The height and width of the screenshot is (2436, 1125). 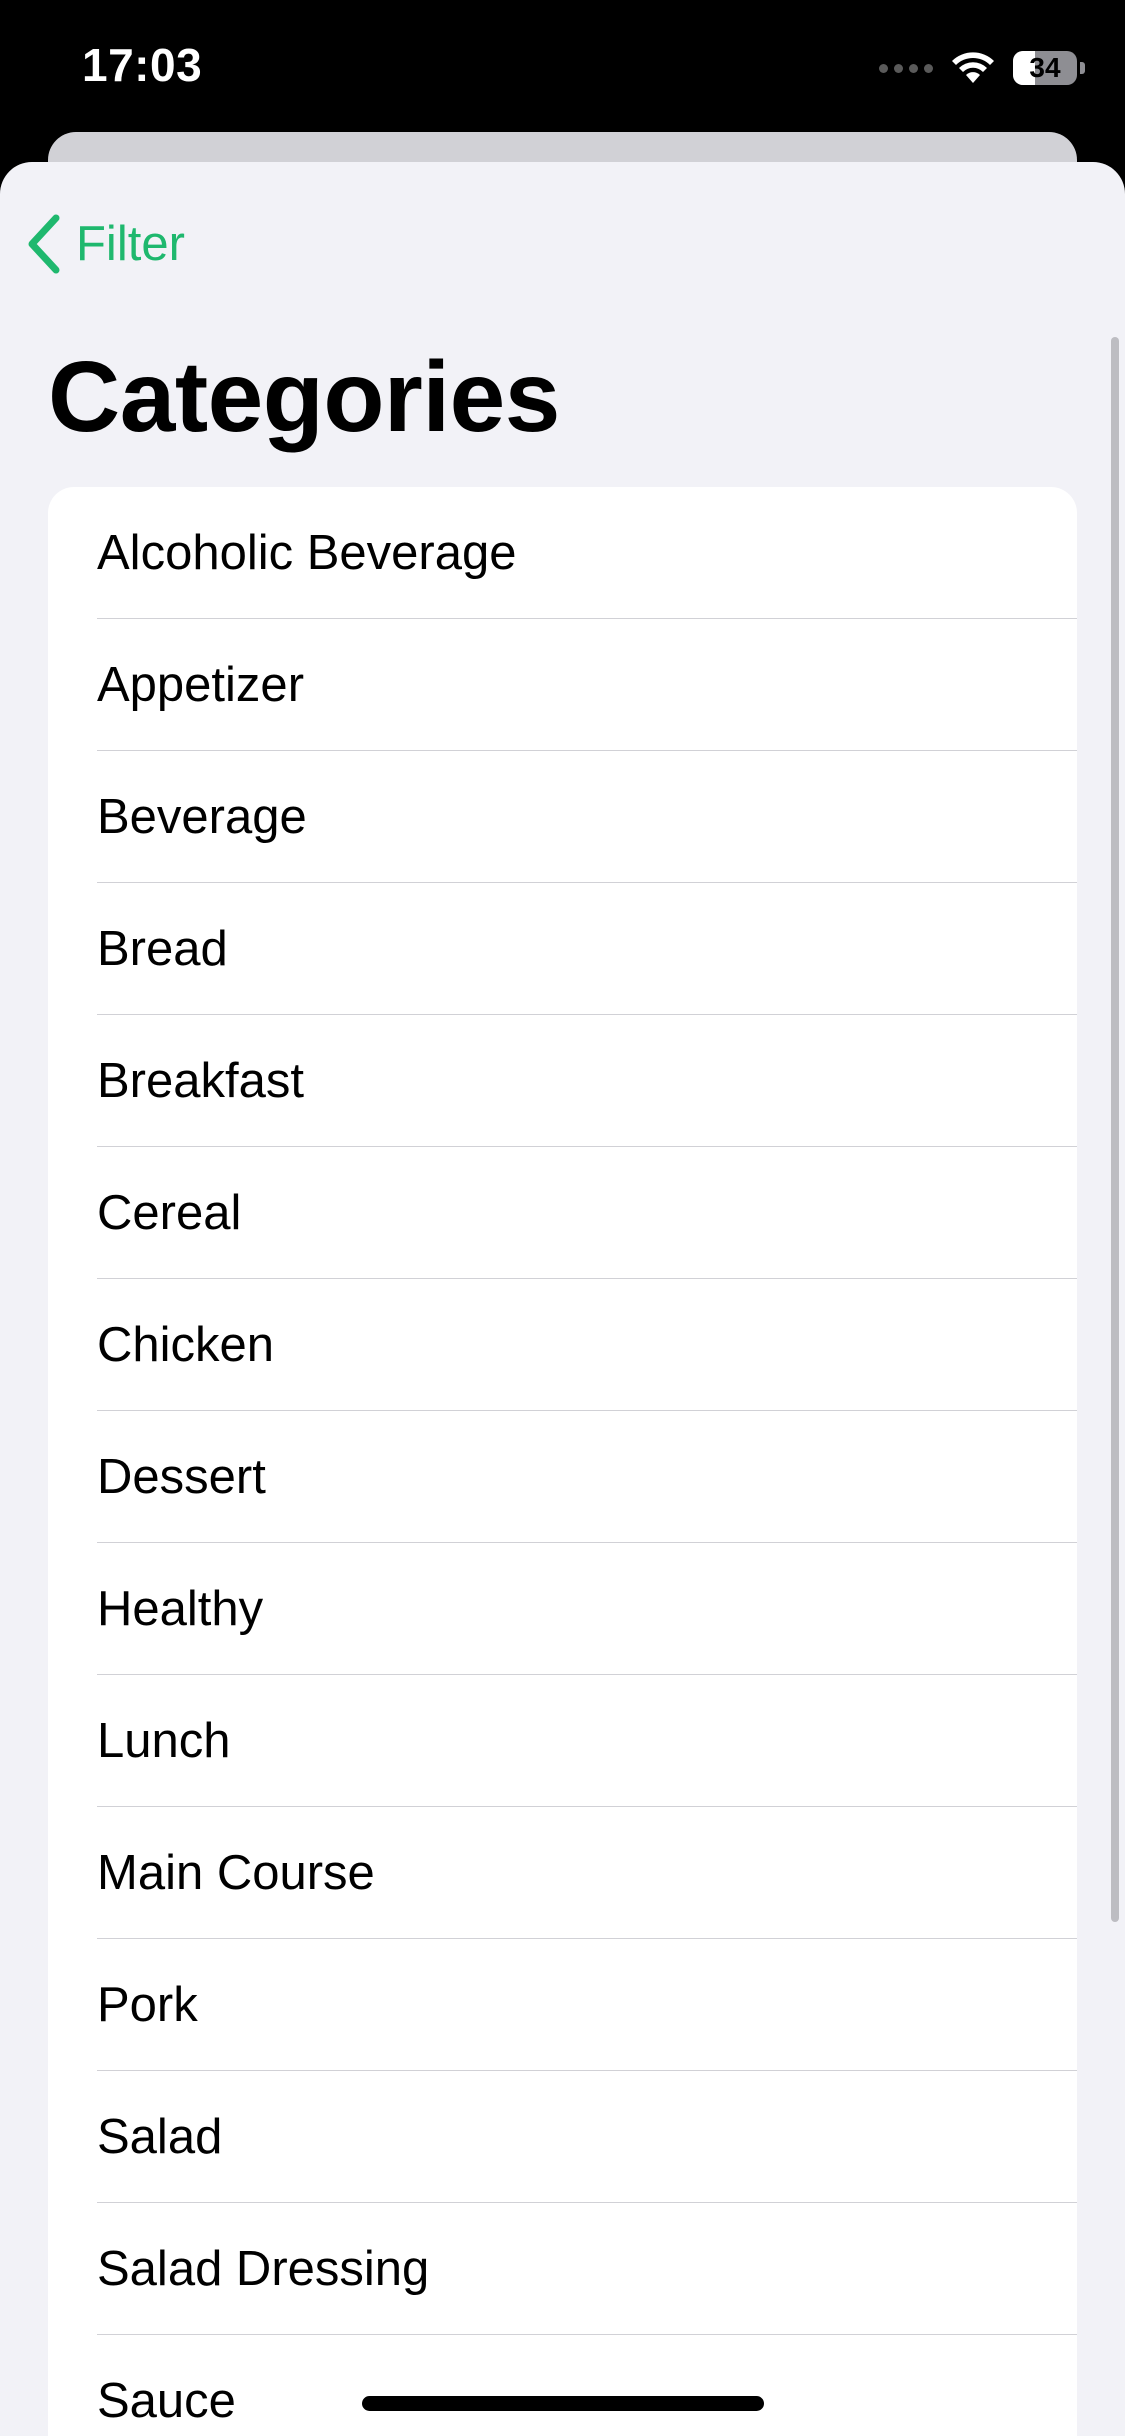 I want to click on category-item: Bread, so click(x=562, y=949).